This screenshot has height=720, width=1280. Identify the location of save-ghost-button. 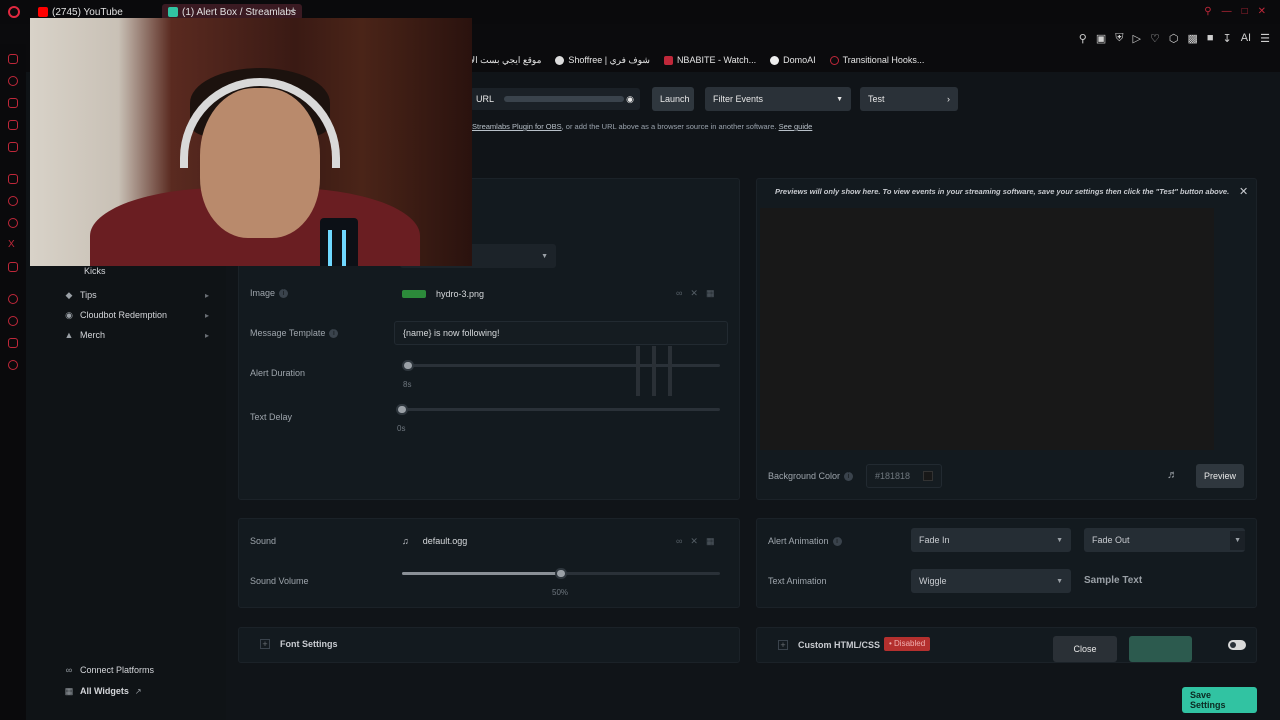
(1160, 649).